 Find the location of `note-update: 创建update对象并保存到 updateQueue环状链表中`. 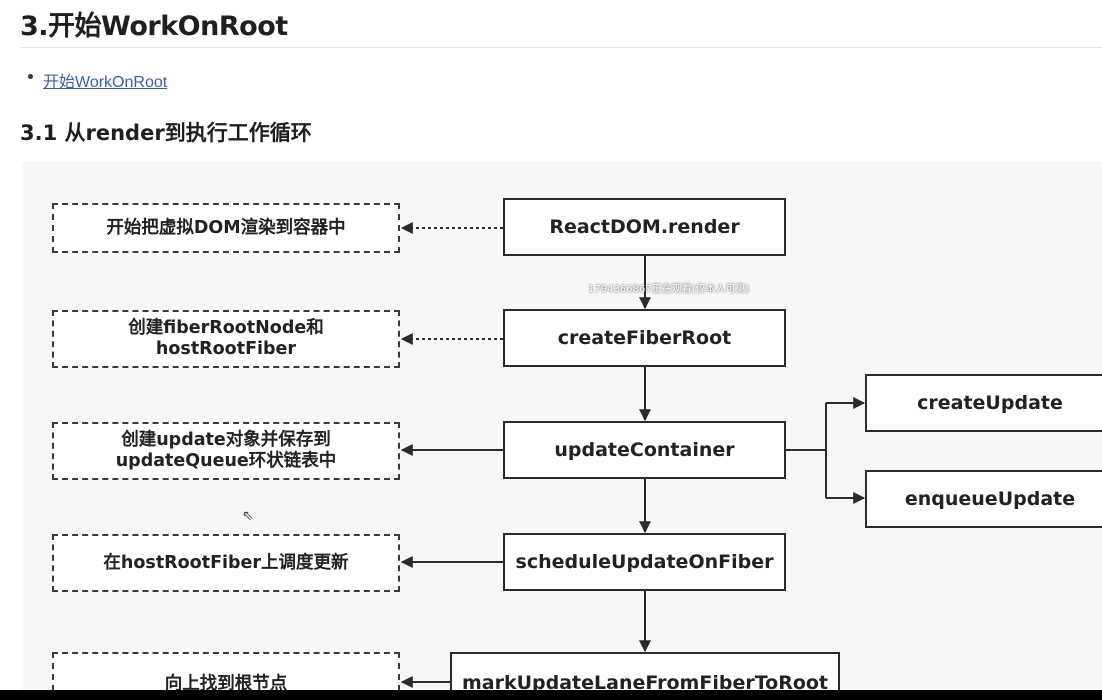

note-update: 创建update对象并保存到 updateQueue环状链表中 is located at coordinates (226, 451).